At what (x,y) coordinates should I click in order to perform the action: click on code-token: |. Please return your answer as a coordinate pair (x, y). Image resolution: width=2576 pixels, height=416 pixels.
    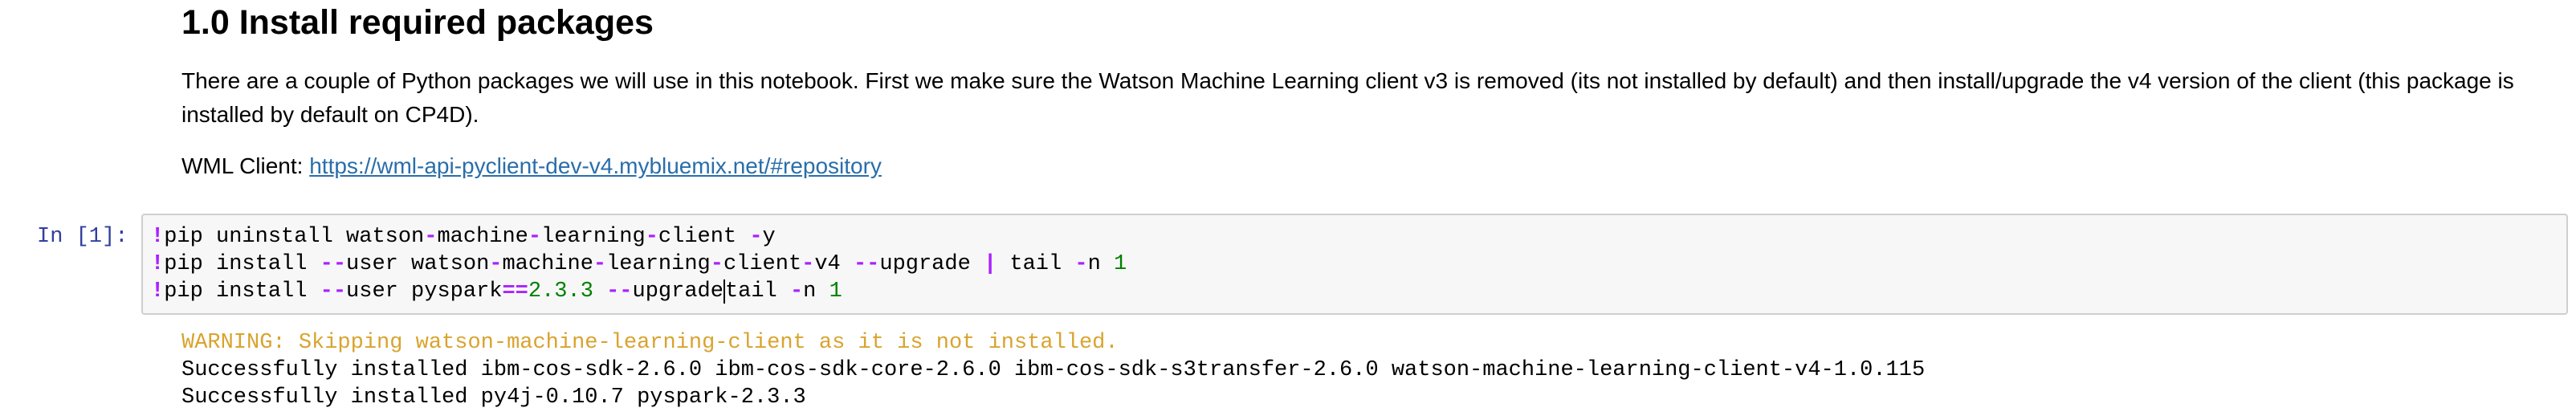
    Looking at the image, I should click on (990, 264).